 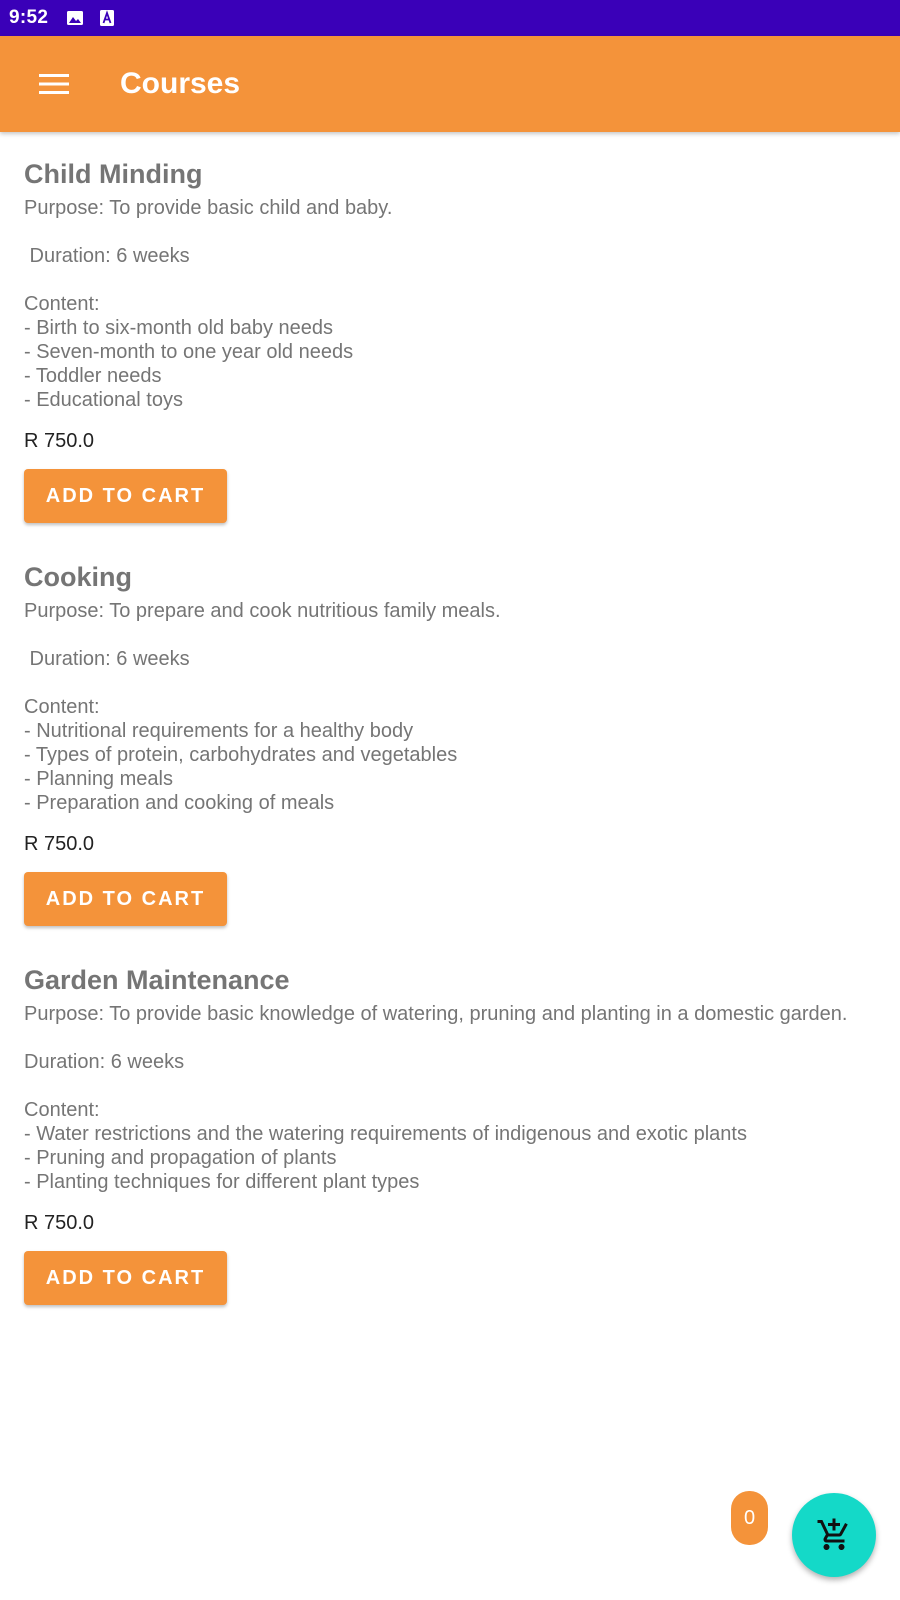 I want to click on course-title: Child Minding, so click(x=113, y=174).